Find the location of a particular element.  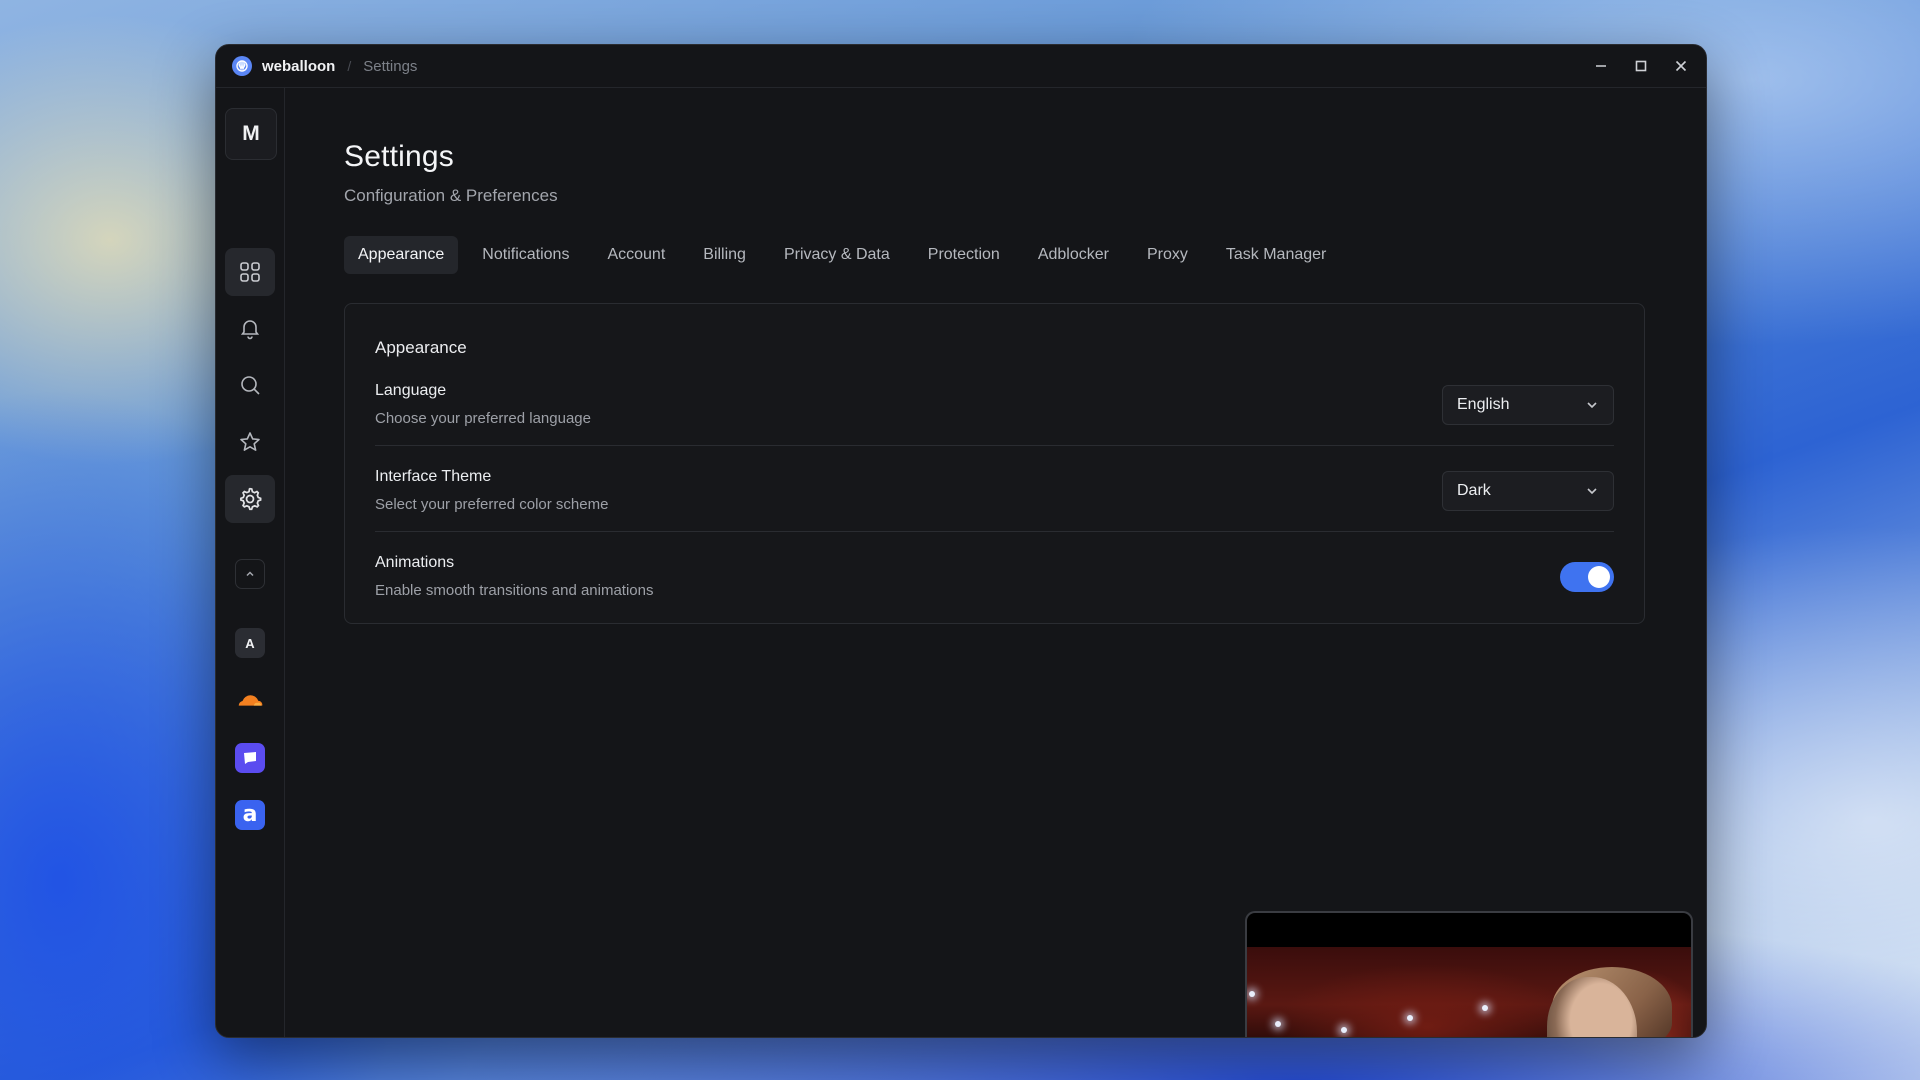

tab-proxy: Proxy is located at coordinates (1167, 255).